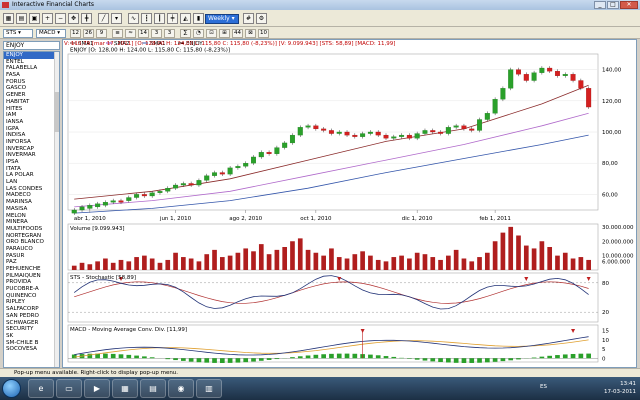 This screenshot has height=400, width=640. I want to click on zoom-out-icon: −, so click(60, 18).